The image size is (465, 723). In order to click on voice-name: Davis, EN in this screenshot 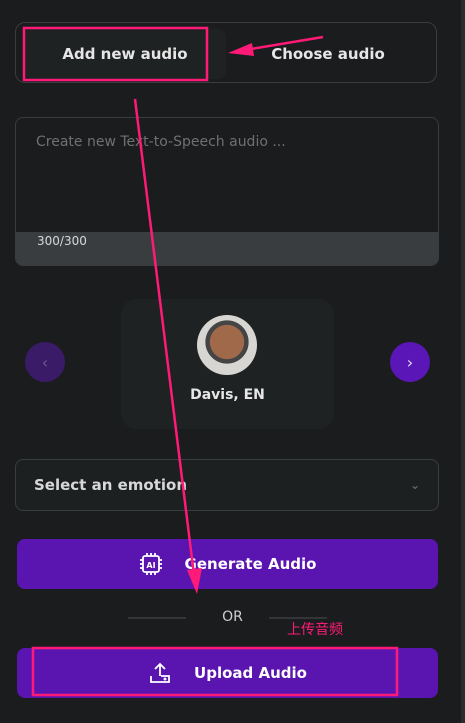, I will do `click(227, 395)`.